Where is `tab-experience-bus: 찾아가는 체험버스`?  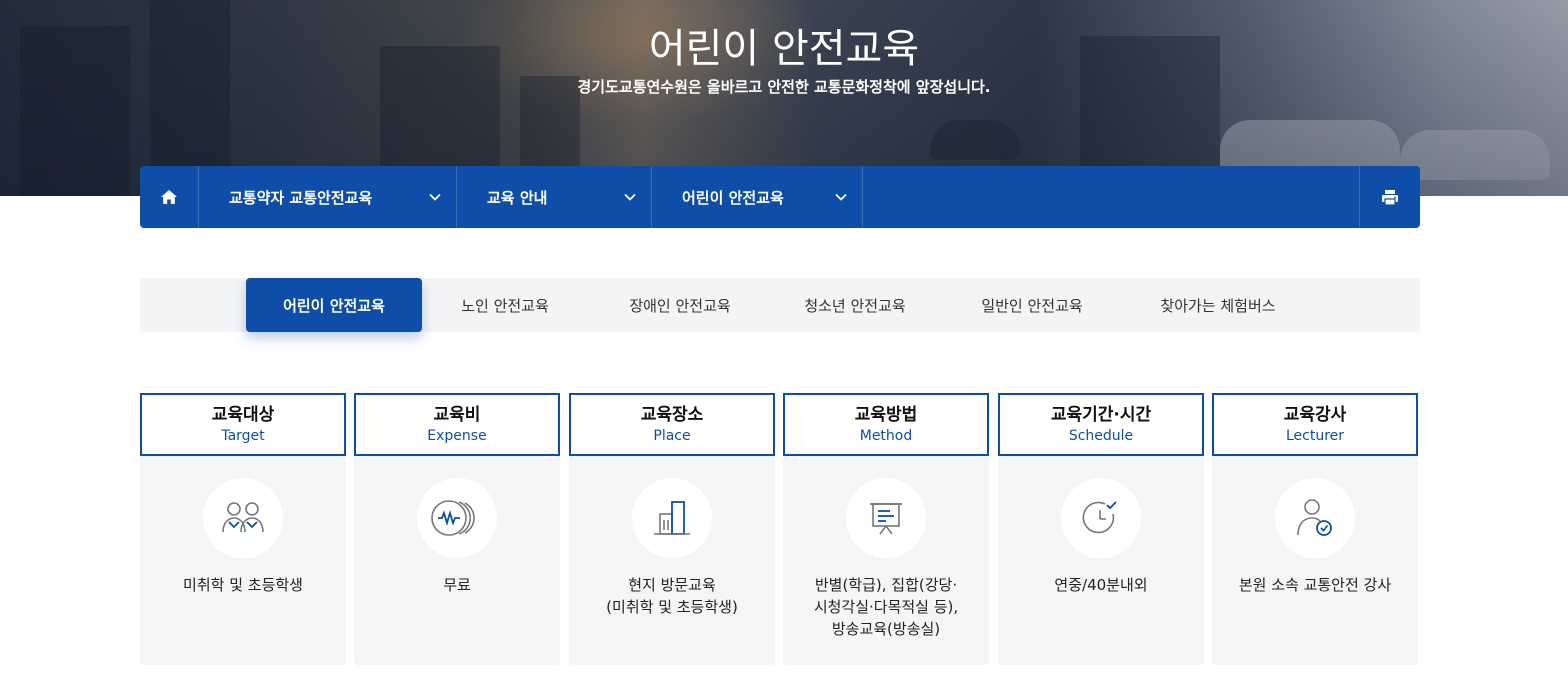
tab-experience-bus: 찾아가는 체험버스 is located at coordinates (1218, 305).